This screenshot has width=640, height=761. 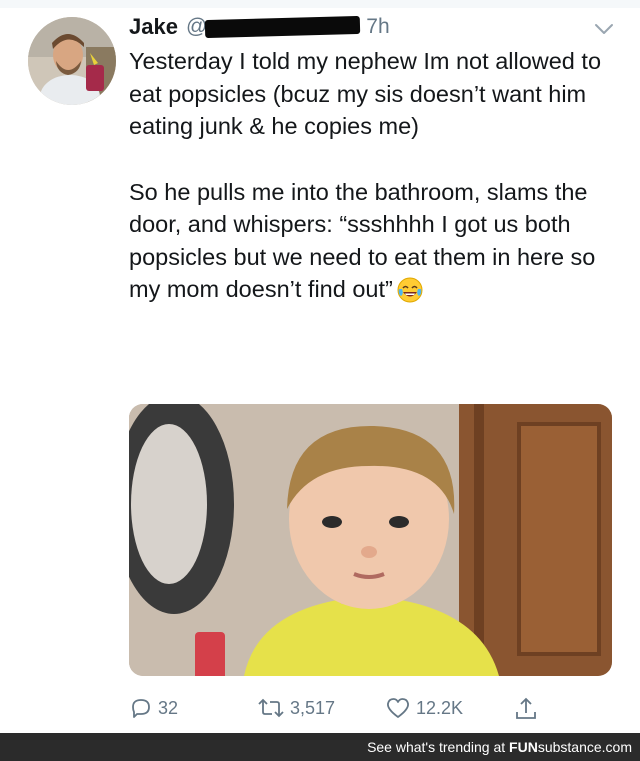 I want to click on author-handle: @, so click(x=273, y=27).